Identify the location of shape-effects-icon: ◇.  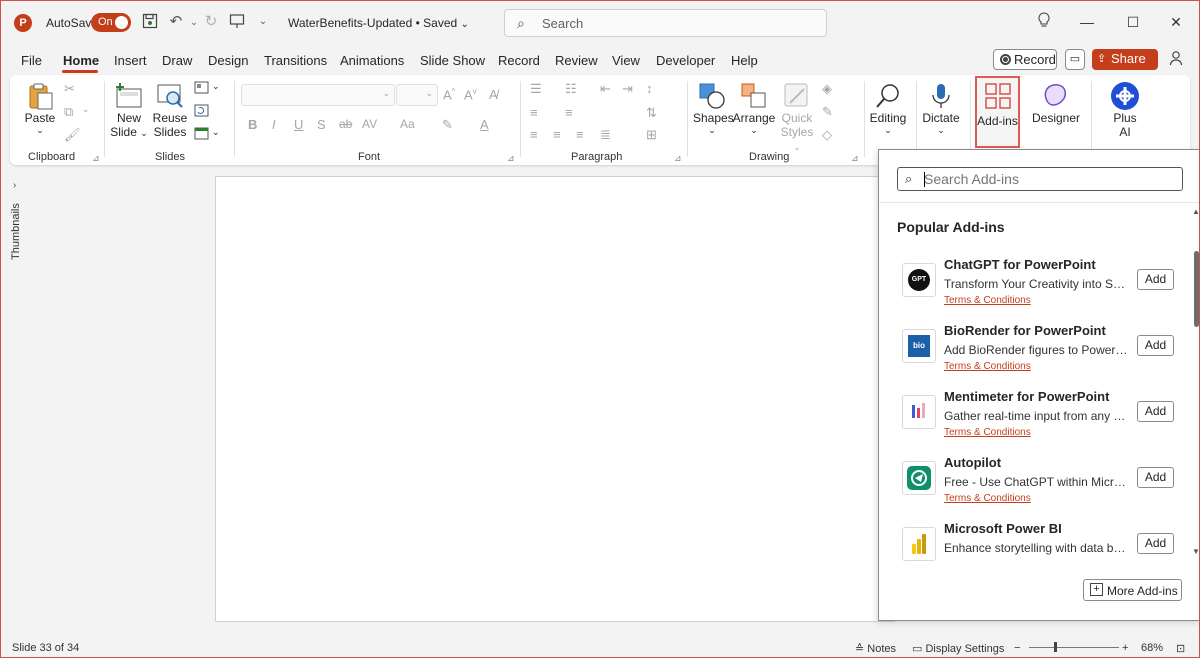
(830, 135).